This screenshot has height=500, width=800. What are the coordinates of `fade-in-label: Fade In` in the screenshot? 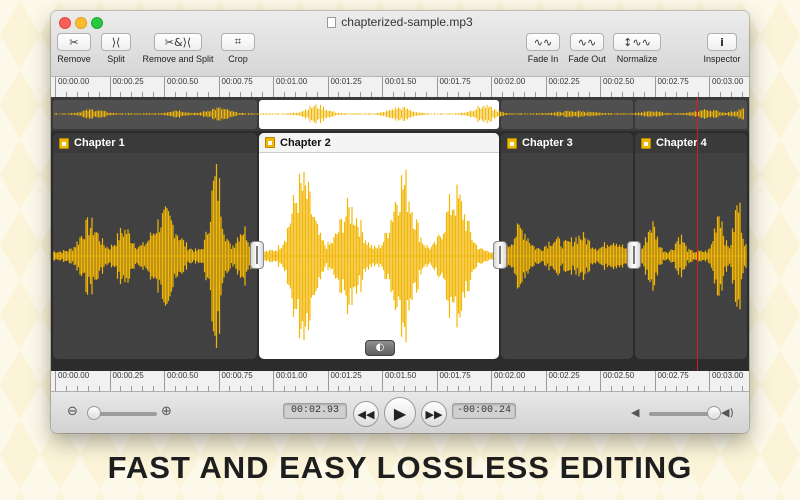 It's located at (543, 59).